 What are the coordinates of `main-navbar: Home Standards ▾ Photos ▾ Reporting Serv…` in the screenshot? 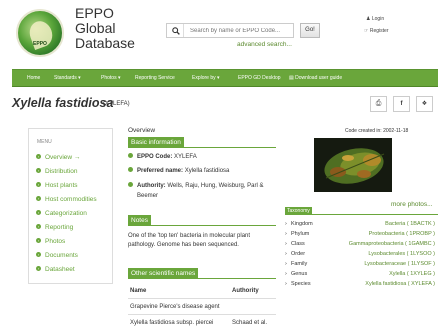 It's located at (225, 78).